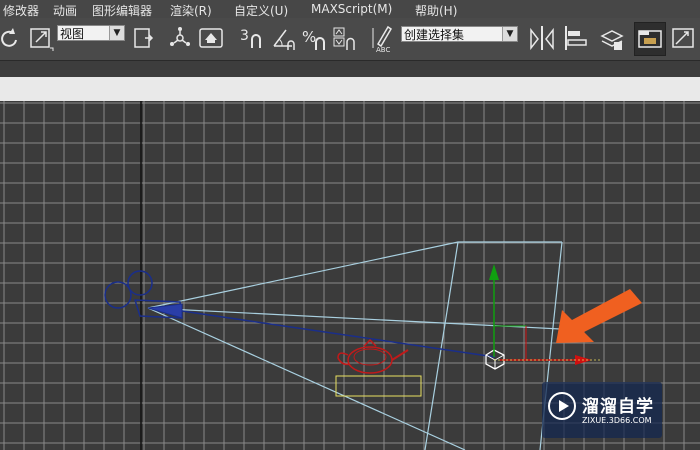 This screenshot has width=700, height=450. What do you see at coordinates (91, 33) in the screenshot?
I see `reference-coord-dropdown: 视图 ▼` at bounding box center [91, 33].